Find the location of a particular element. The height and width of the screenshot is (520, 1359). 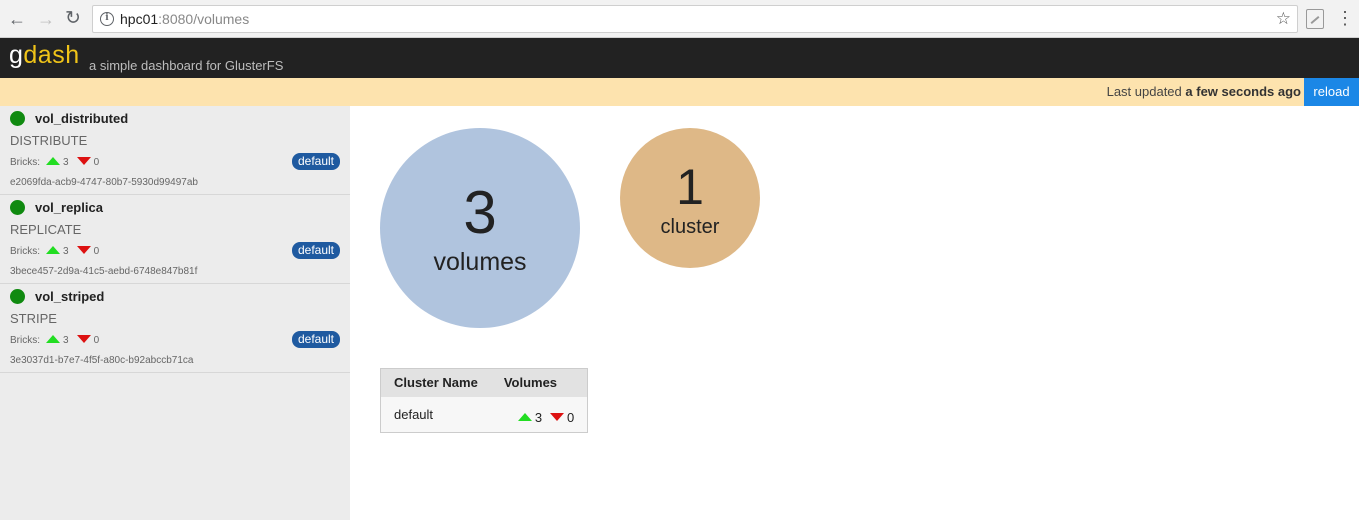

volume-type: DISTRIBUTE is located at coordinates (49, 140).